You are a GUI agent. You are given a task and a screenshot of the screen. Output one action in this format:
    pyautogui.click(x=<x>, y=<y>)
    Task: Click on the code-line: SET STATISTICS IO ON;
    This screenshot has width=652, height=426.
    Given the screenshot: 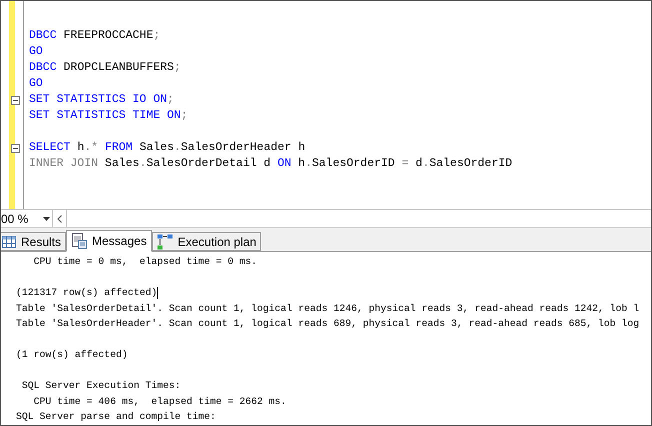 What is the action you would take?
    pyautogui.click(x=101, y=100)
    